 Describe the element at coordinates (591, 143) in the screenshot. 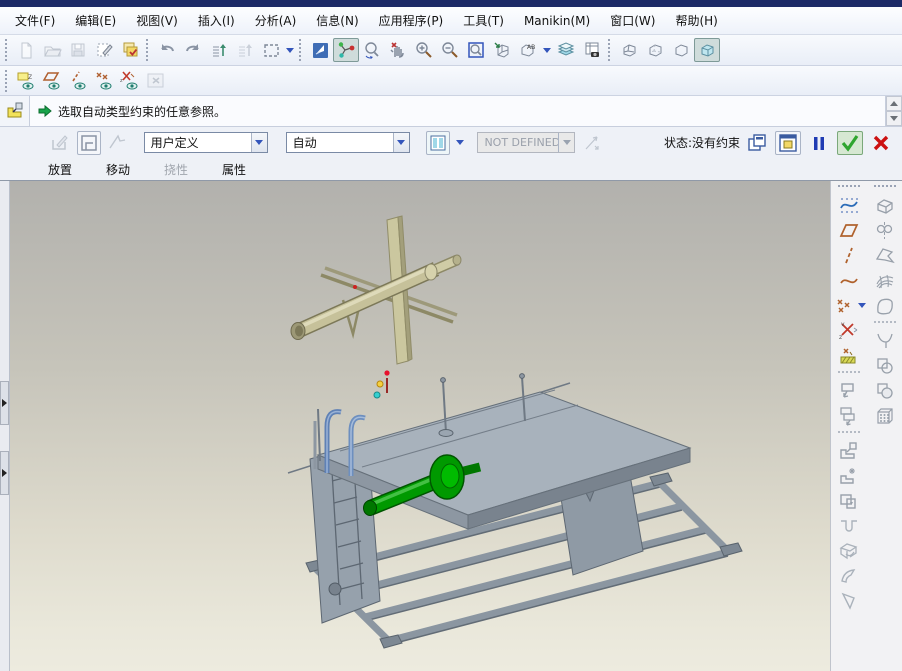

I see `flip-constraint-icon` at that location.